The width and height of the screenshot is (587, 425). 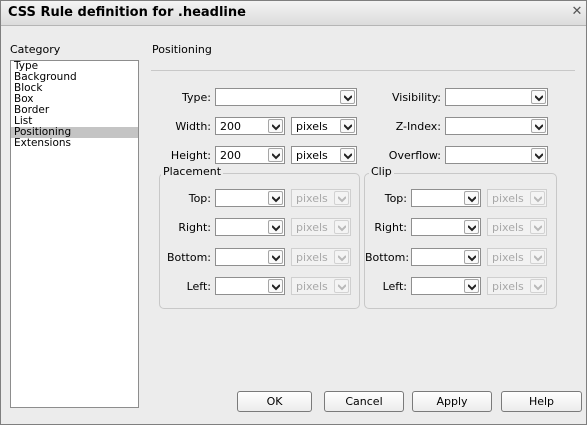 I want to click on category-heading: Category, so click(x=35, y=49).